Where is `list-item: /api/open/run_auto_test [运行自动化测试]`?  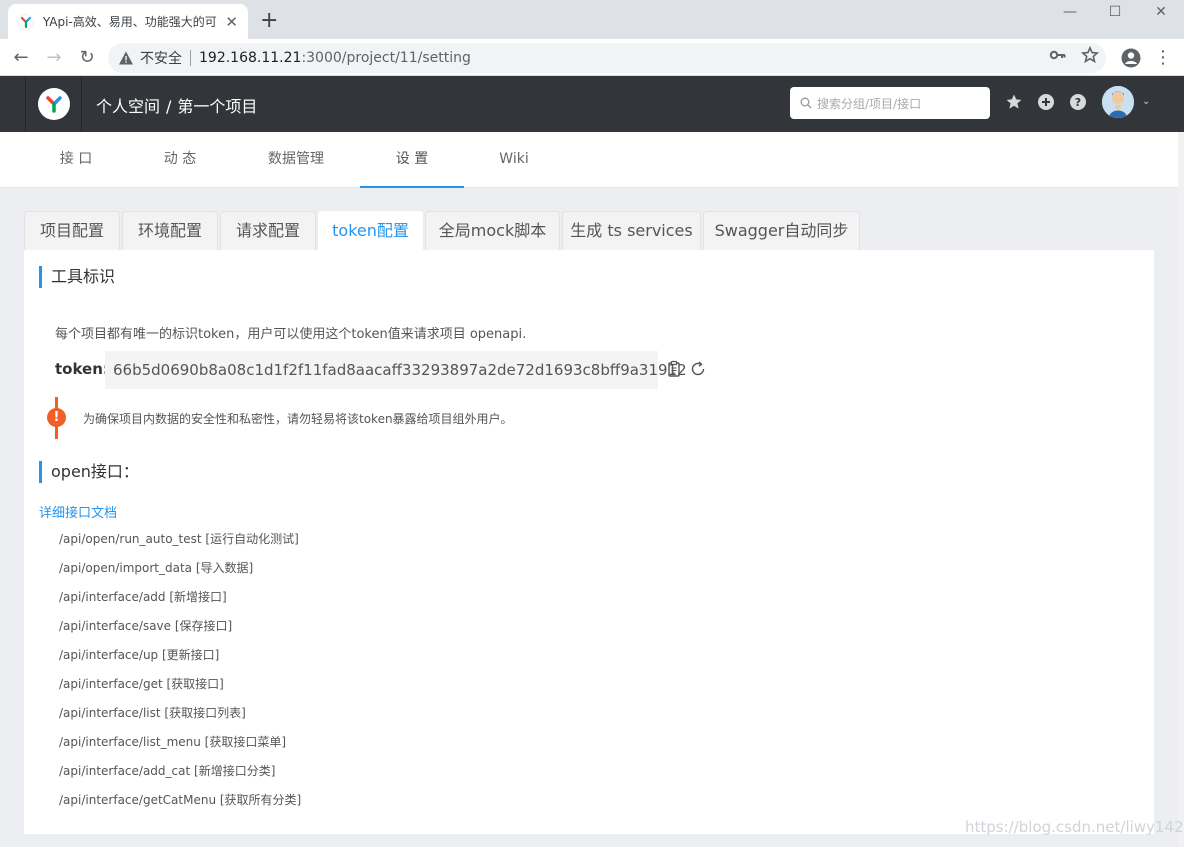 list-item: /api/open/run_auto_test [运行自动化测试] is located at coordinates (179, 539).